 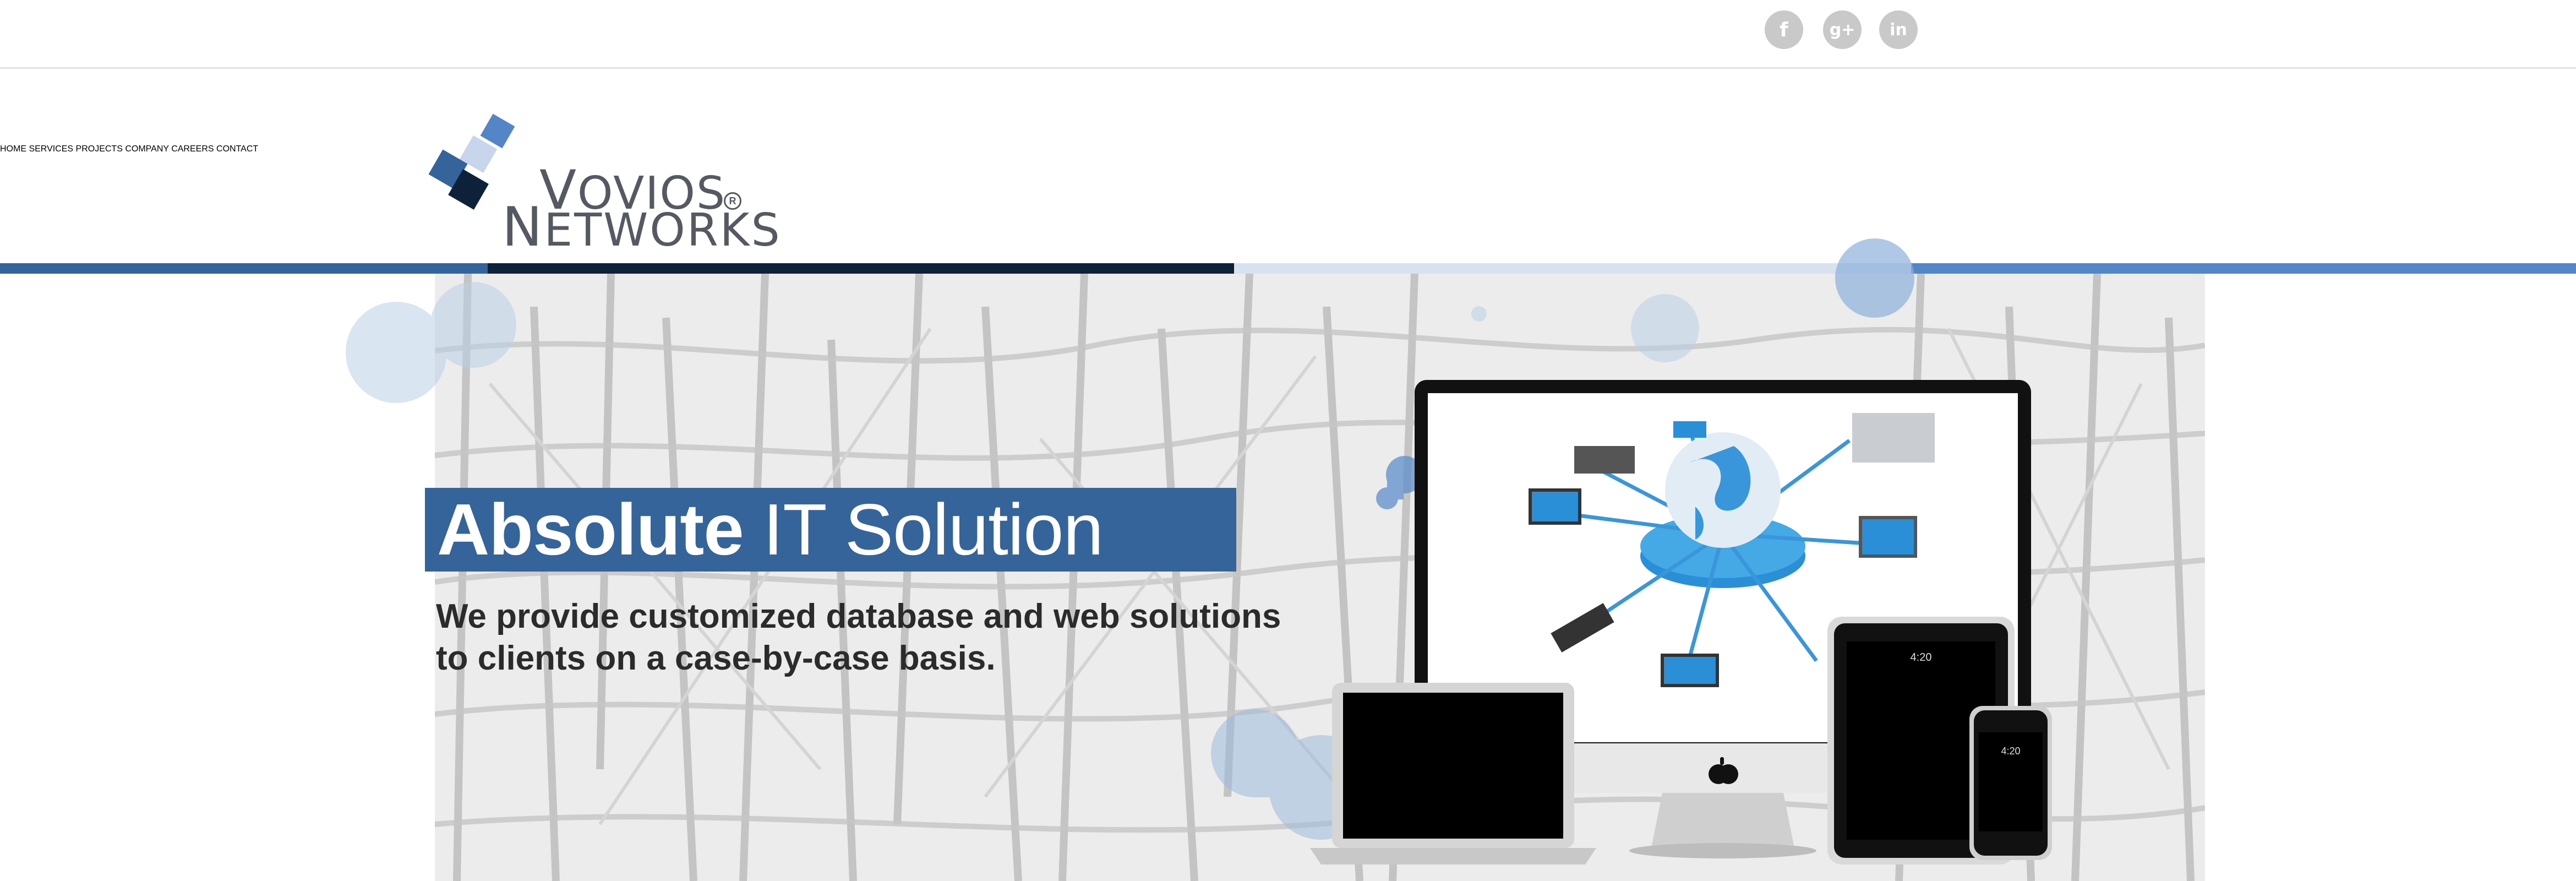 I want to click on linkedin-icon: in, so click(x=1899, y=30).